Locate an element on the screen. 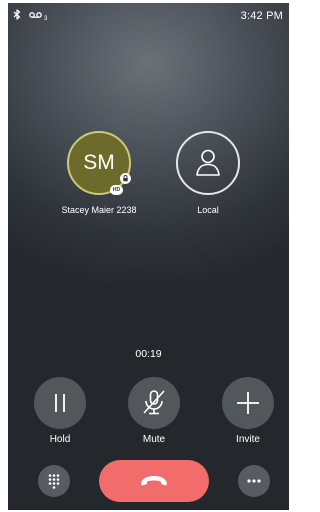 Image resolution: width=320 pixels, height=512 pixels. dialpad-button is located at coordinates (54, 481).